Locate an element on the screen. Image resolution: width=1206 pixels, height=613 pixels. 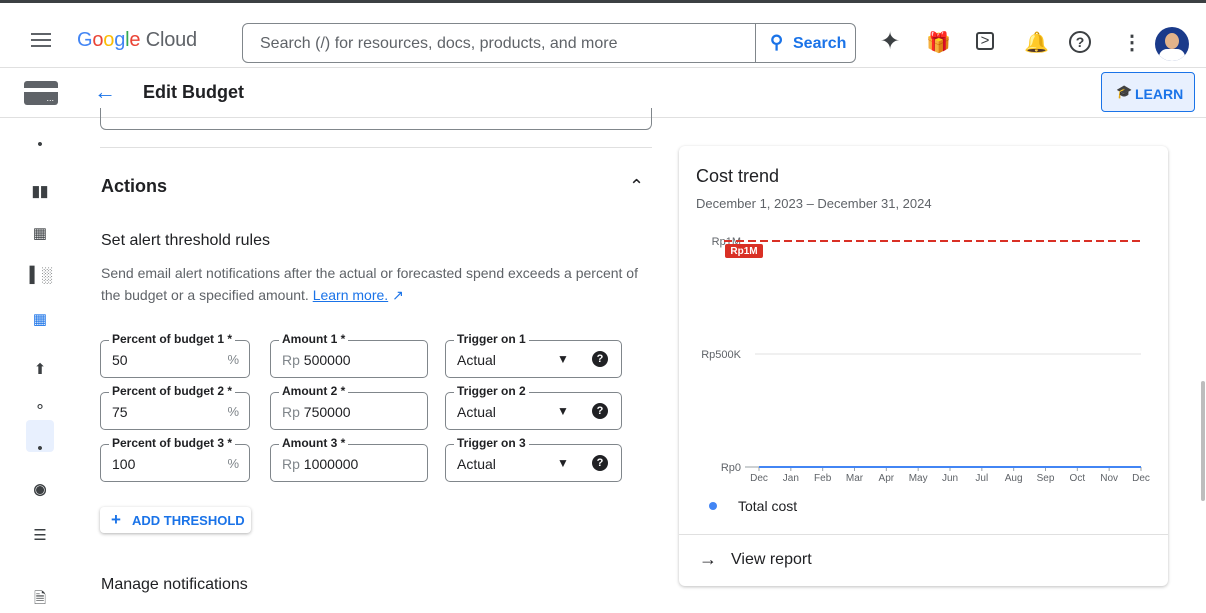
amount-field: Amount 3 * Rp 1000000 is located at coordinates (349, 459).